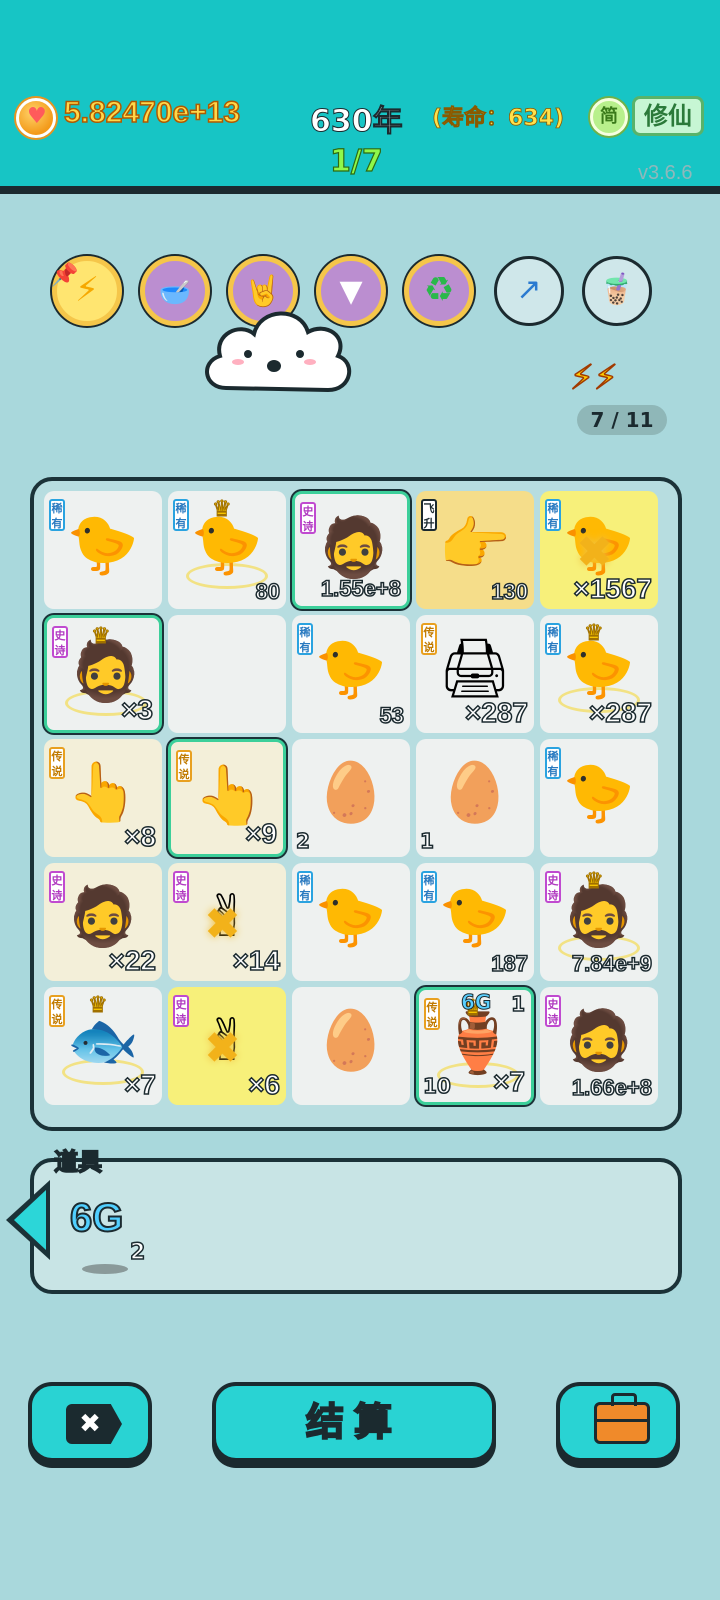  I want to click on exit-button: ✖, so click(90, 1422).